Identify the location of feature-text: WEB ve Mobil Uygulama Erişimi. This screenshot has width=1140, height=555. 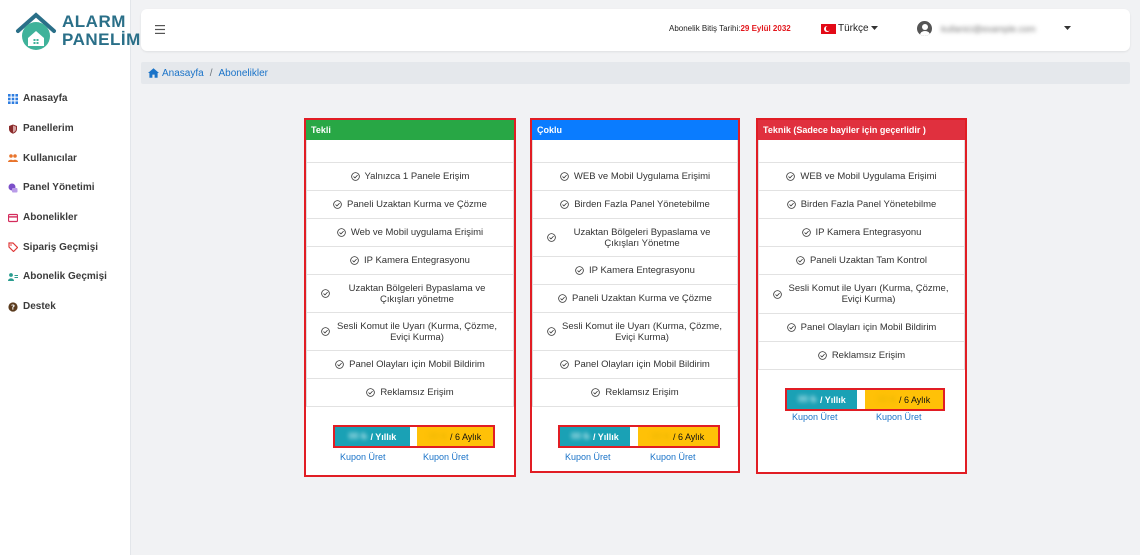
(642, 176).